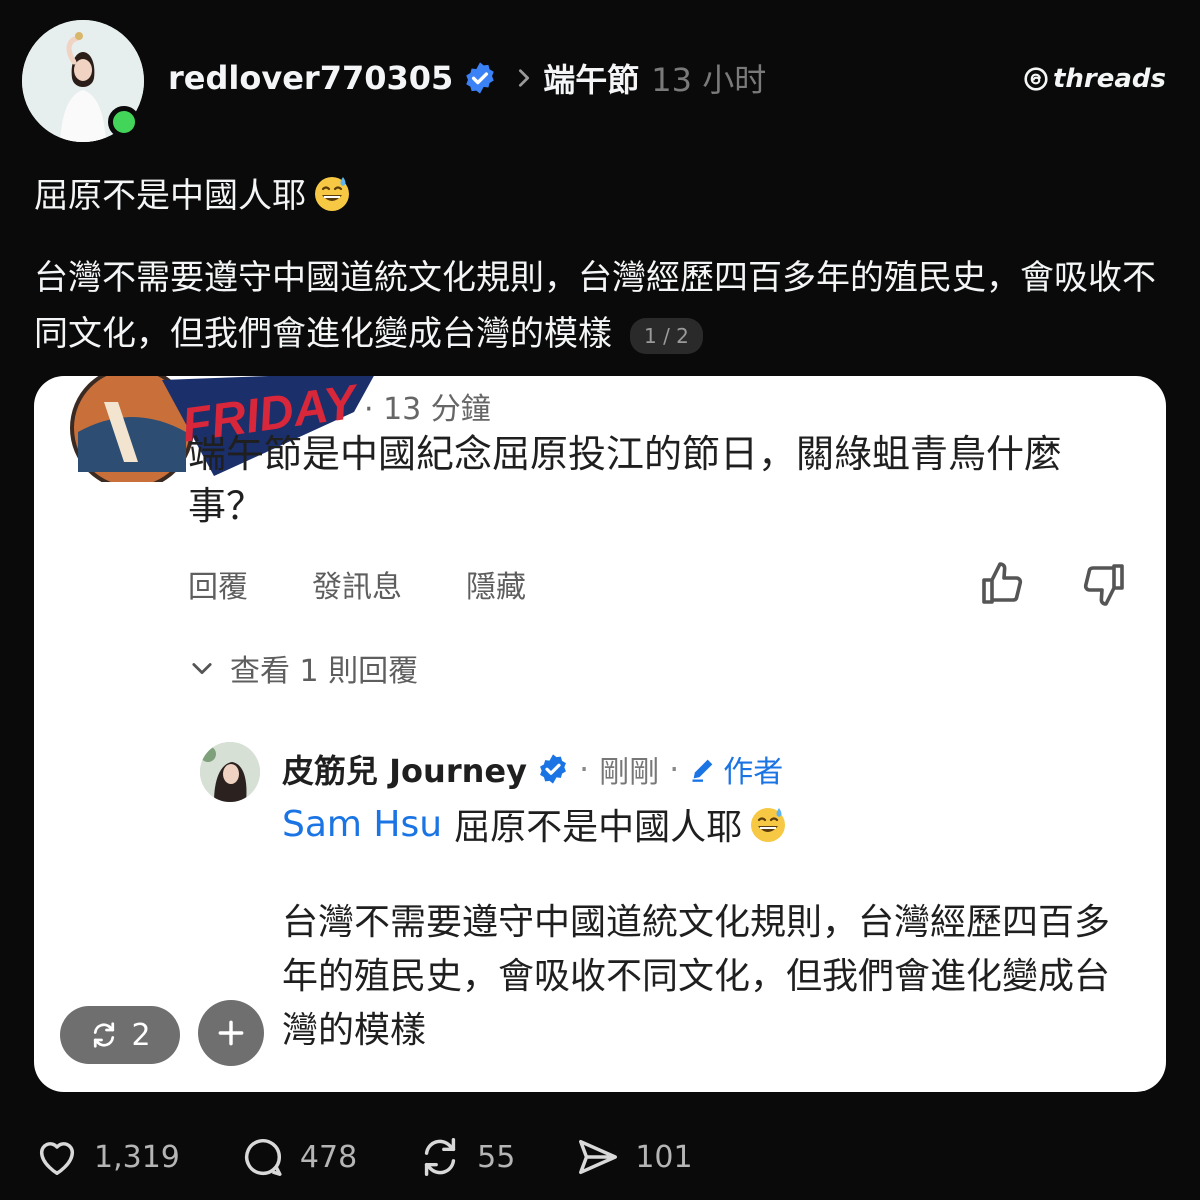  I want to click on comment-icon, so click(263, 1157).